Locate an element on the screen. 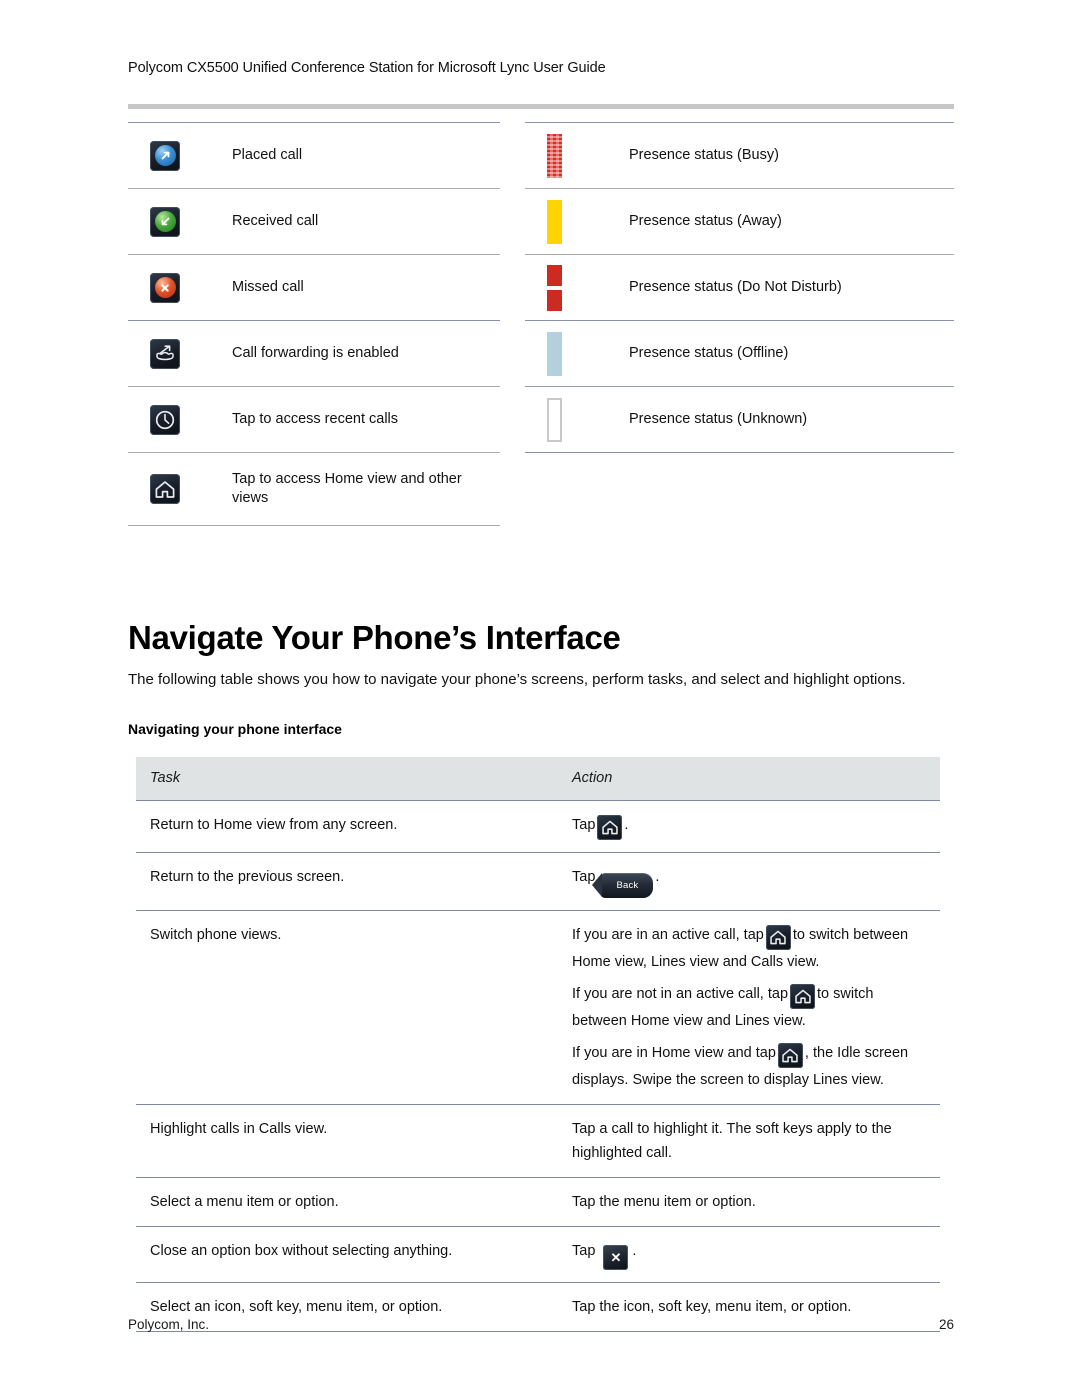  action-cell: Tap ✕. is located at coordinates (750, 1254).